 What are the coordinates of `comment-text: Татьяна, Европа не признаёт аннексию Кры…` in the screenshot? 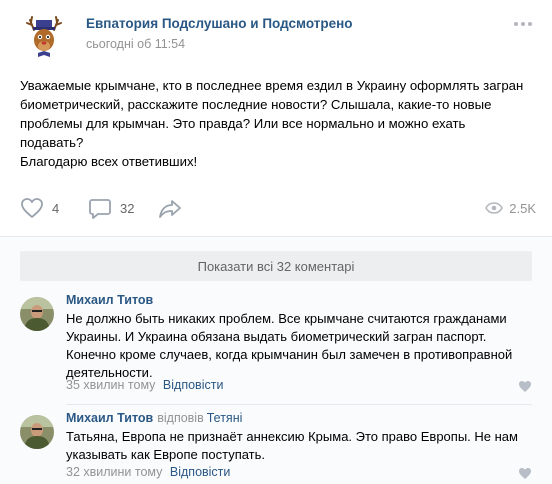 It's located at (301, 446).